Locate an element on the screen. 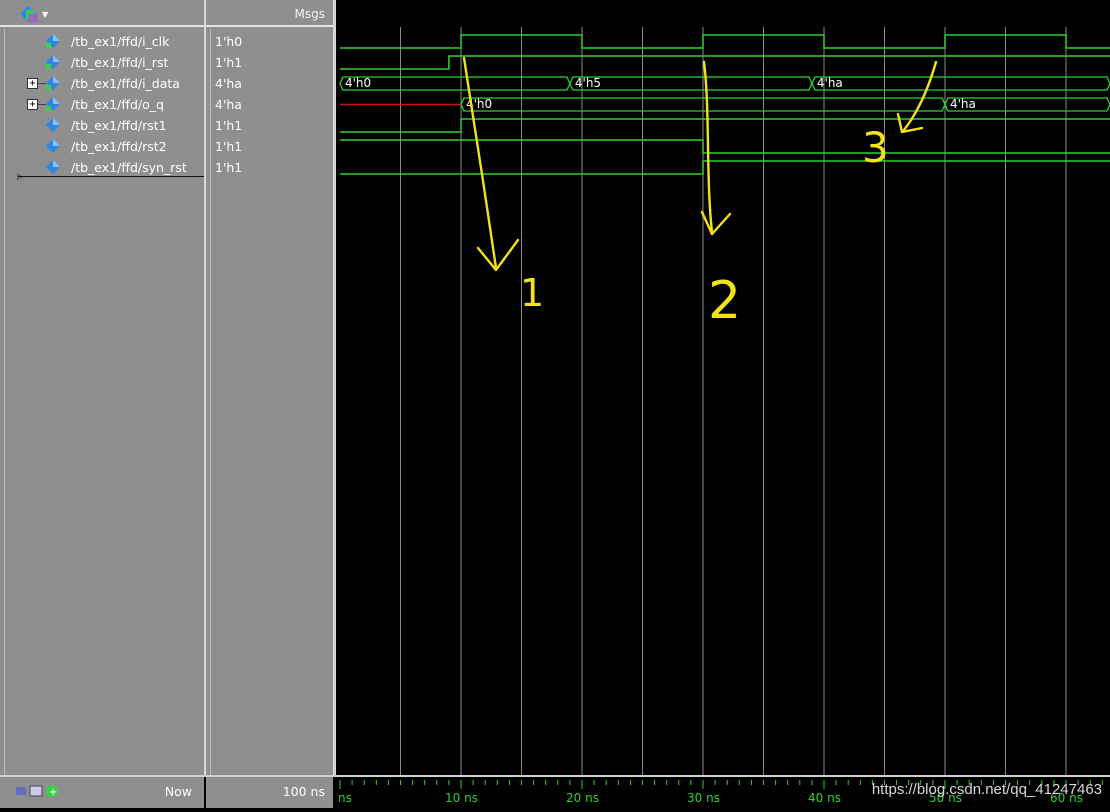 The image size is (1110, 812). chevron-down-icon: ▼ is located at coordinates (45, 14).